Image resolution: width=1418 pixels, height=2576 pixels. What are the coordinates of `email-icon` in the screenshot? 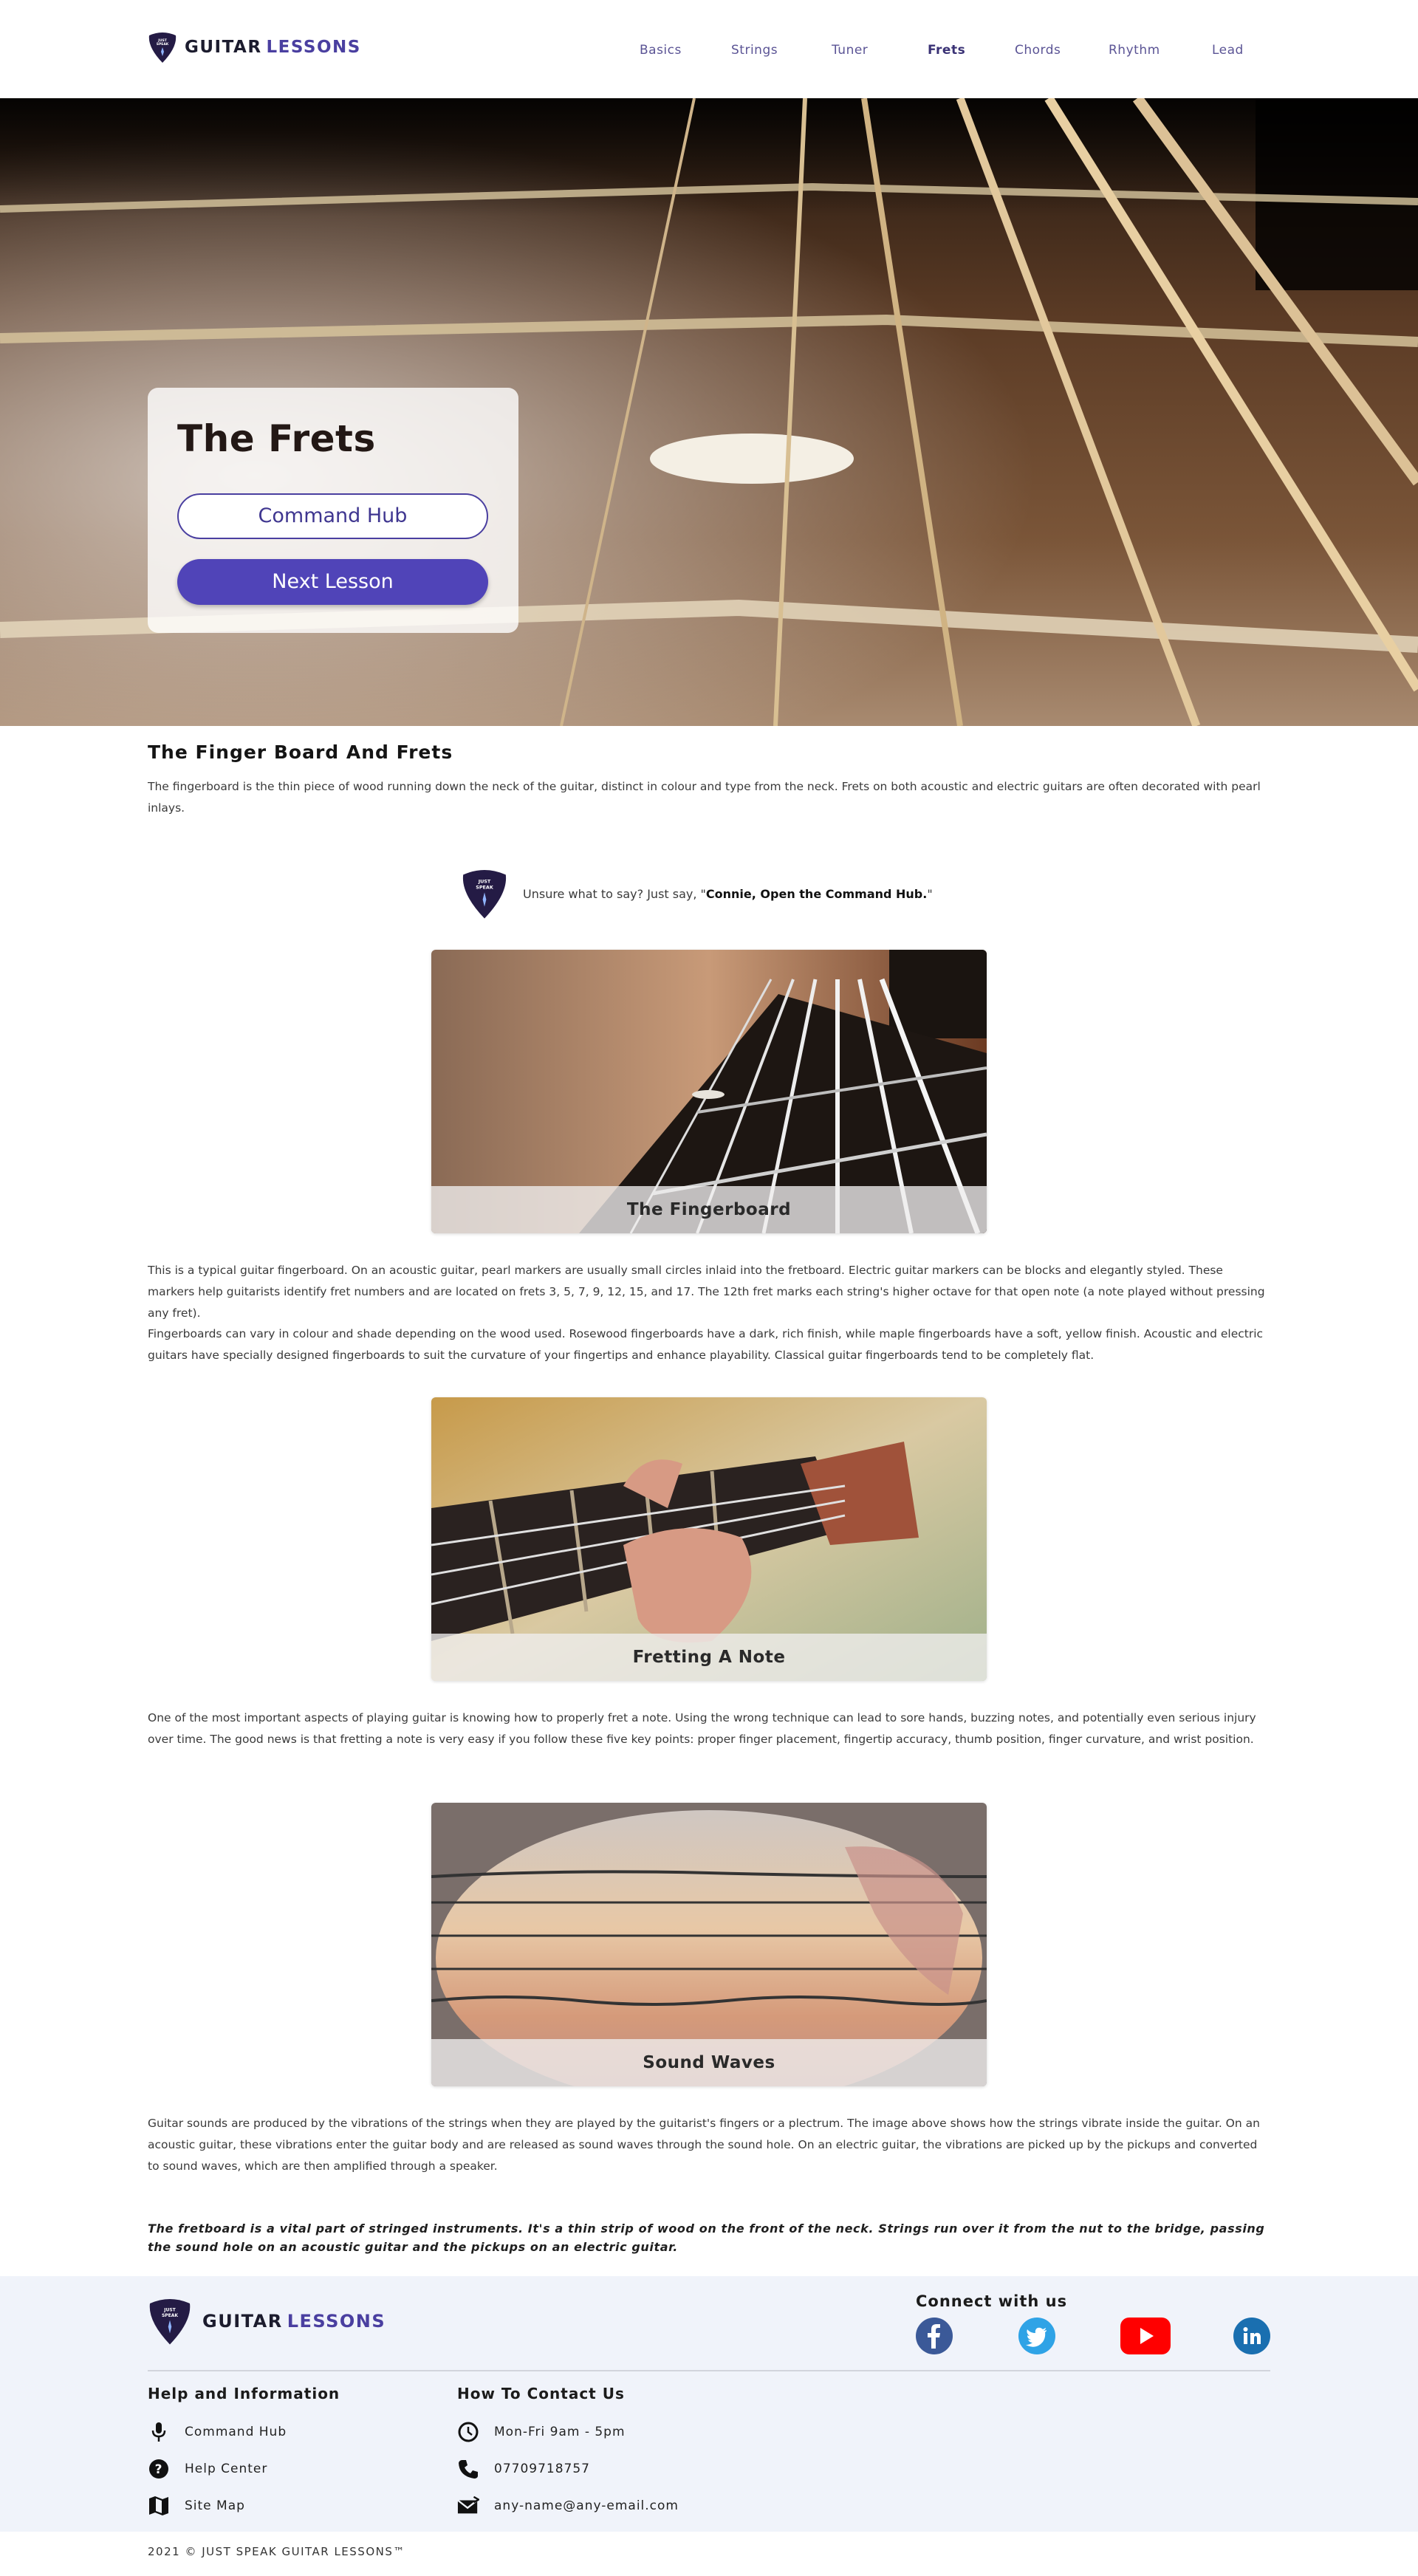 It's located at (468, 2506).